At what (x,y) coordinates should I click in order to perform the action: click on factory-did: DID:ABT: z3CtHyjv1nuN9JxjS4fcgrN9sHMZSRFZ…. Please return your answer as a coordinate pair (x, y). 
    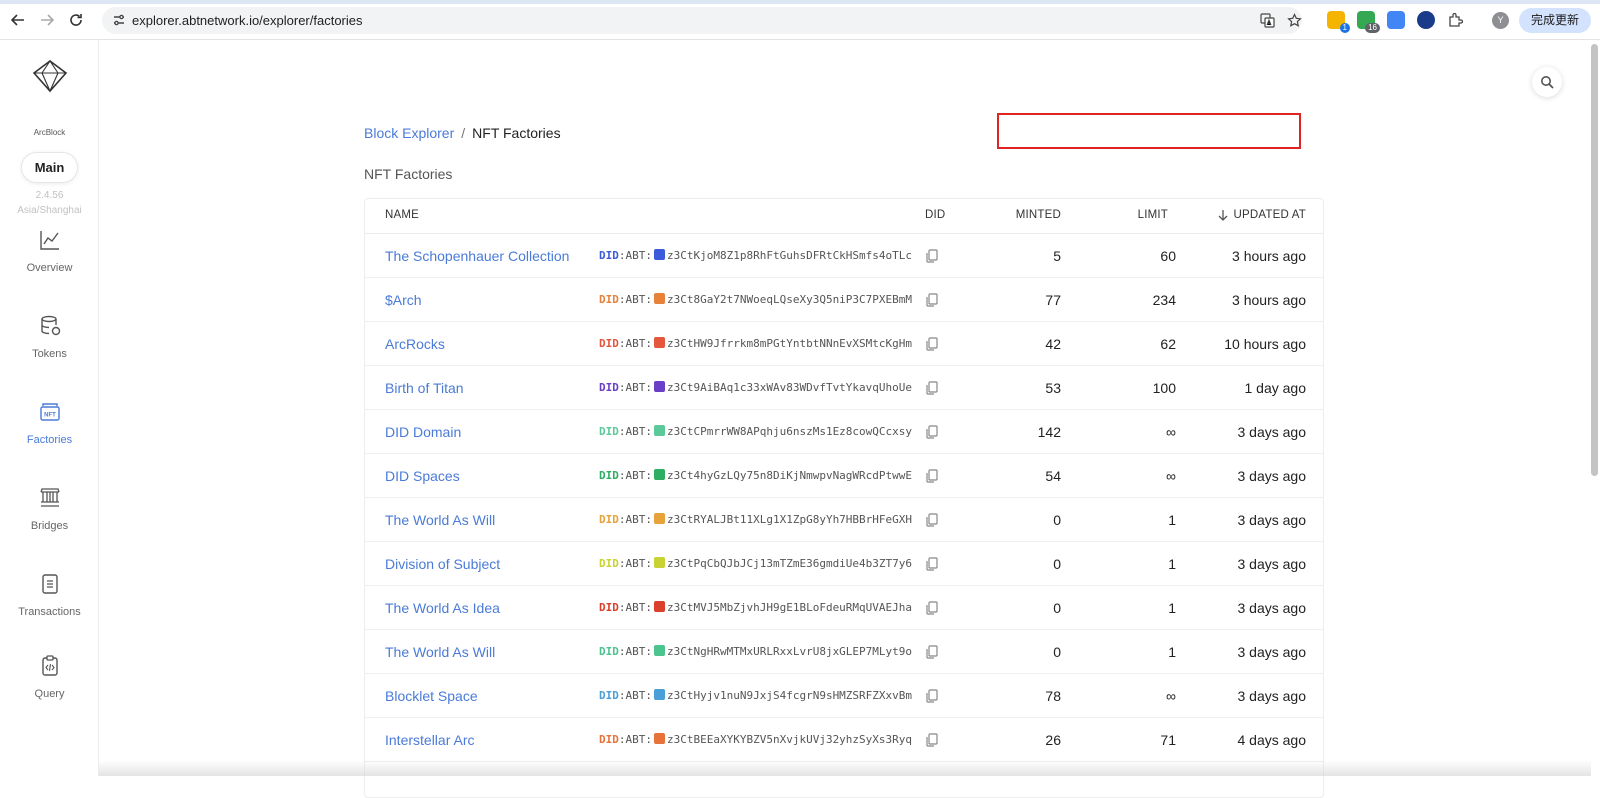
    Looking at the image, I should click on (755, 695).